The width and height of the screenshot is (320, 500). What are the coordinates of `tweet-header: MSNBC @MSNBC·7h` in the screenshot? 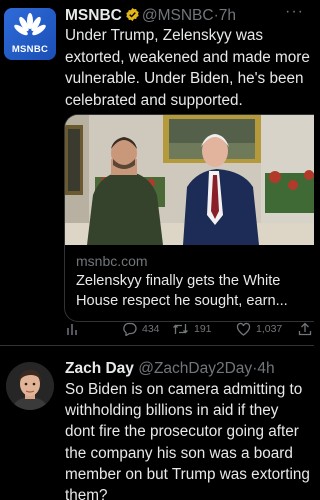 It's located at (150, 16).